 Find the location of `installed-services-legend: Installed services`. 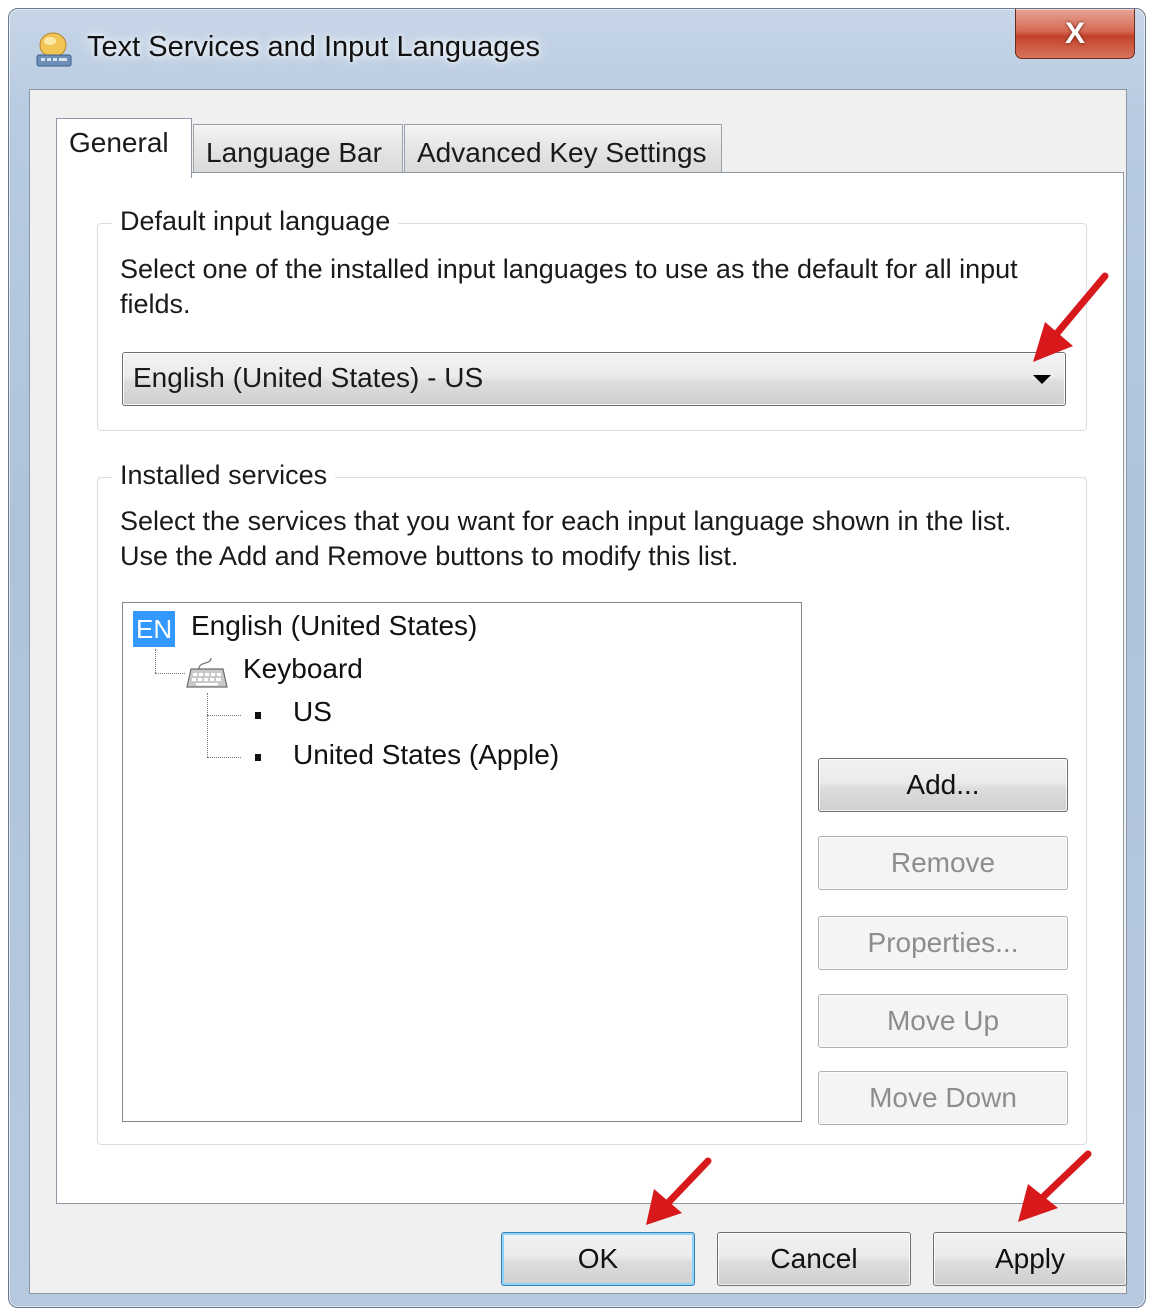

installed-services-legend: Installed services is located at coordinates (224, 475).